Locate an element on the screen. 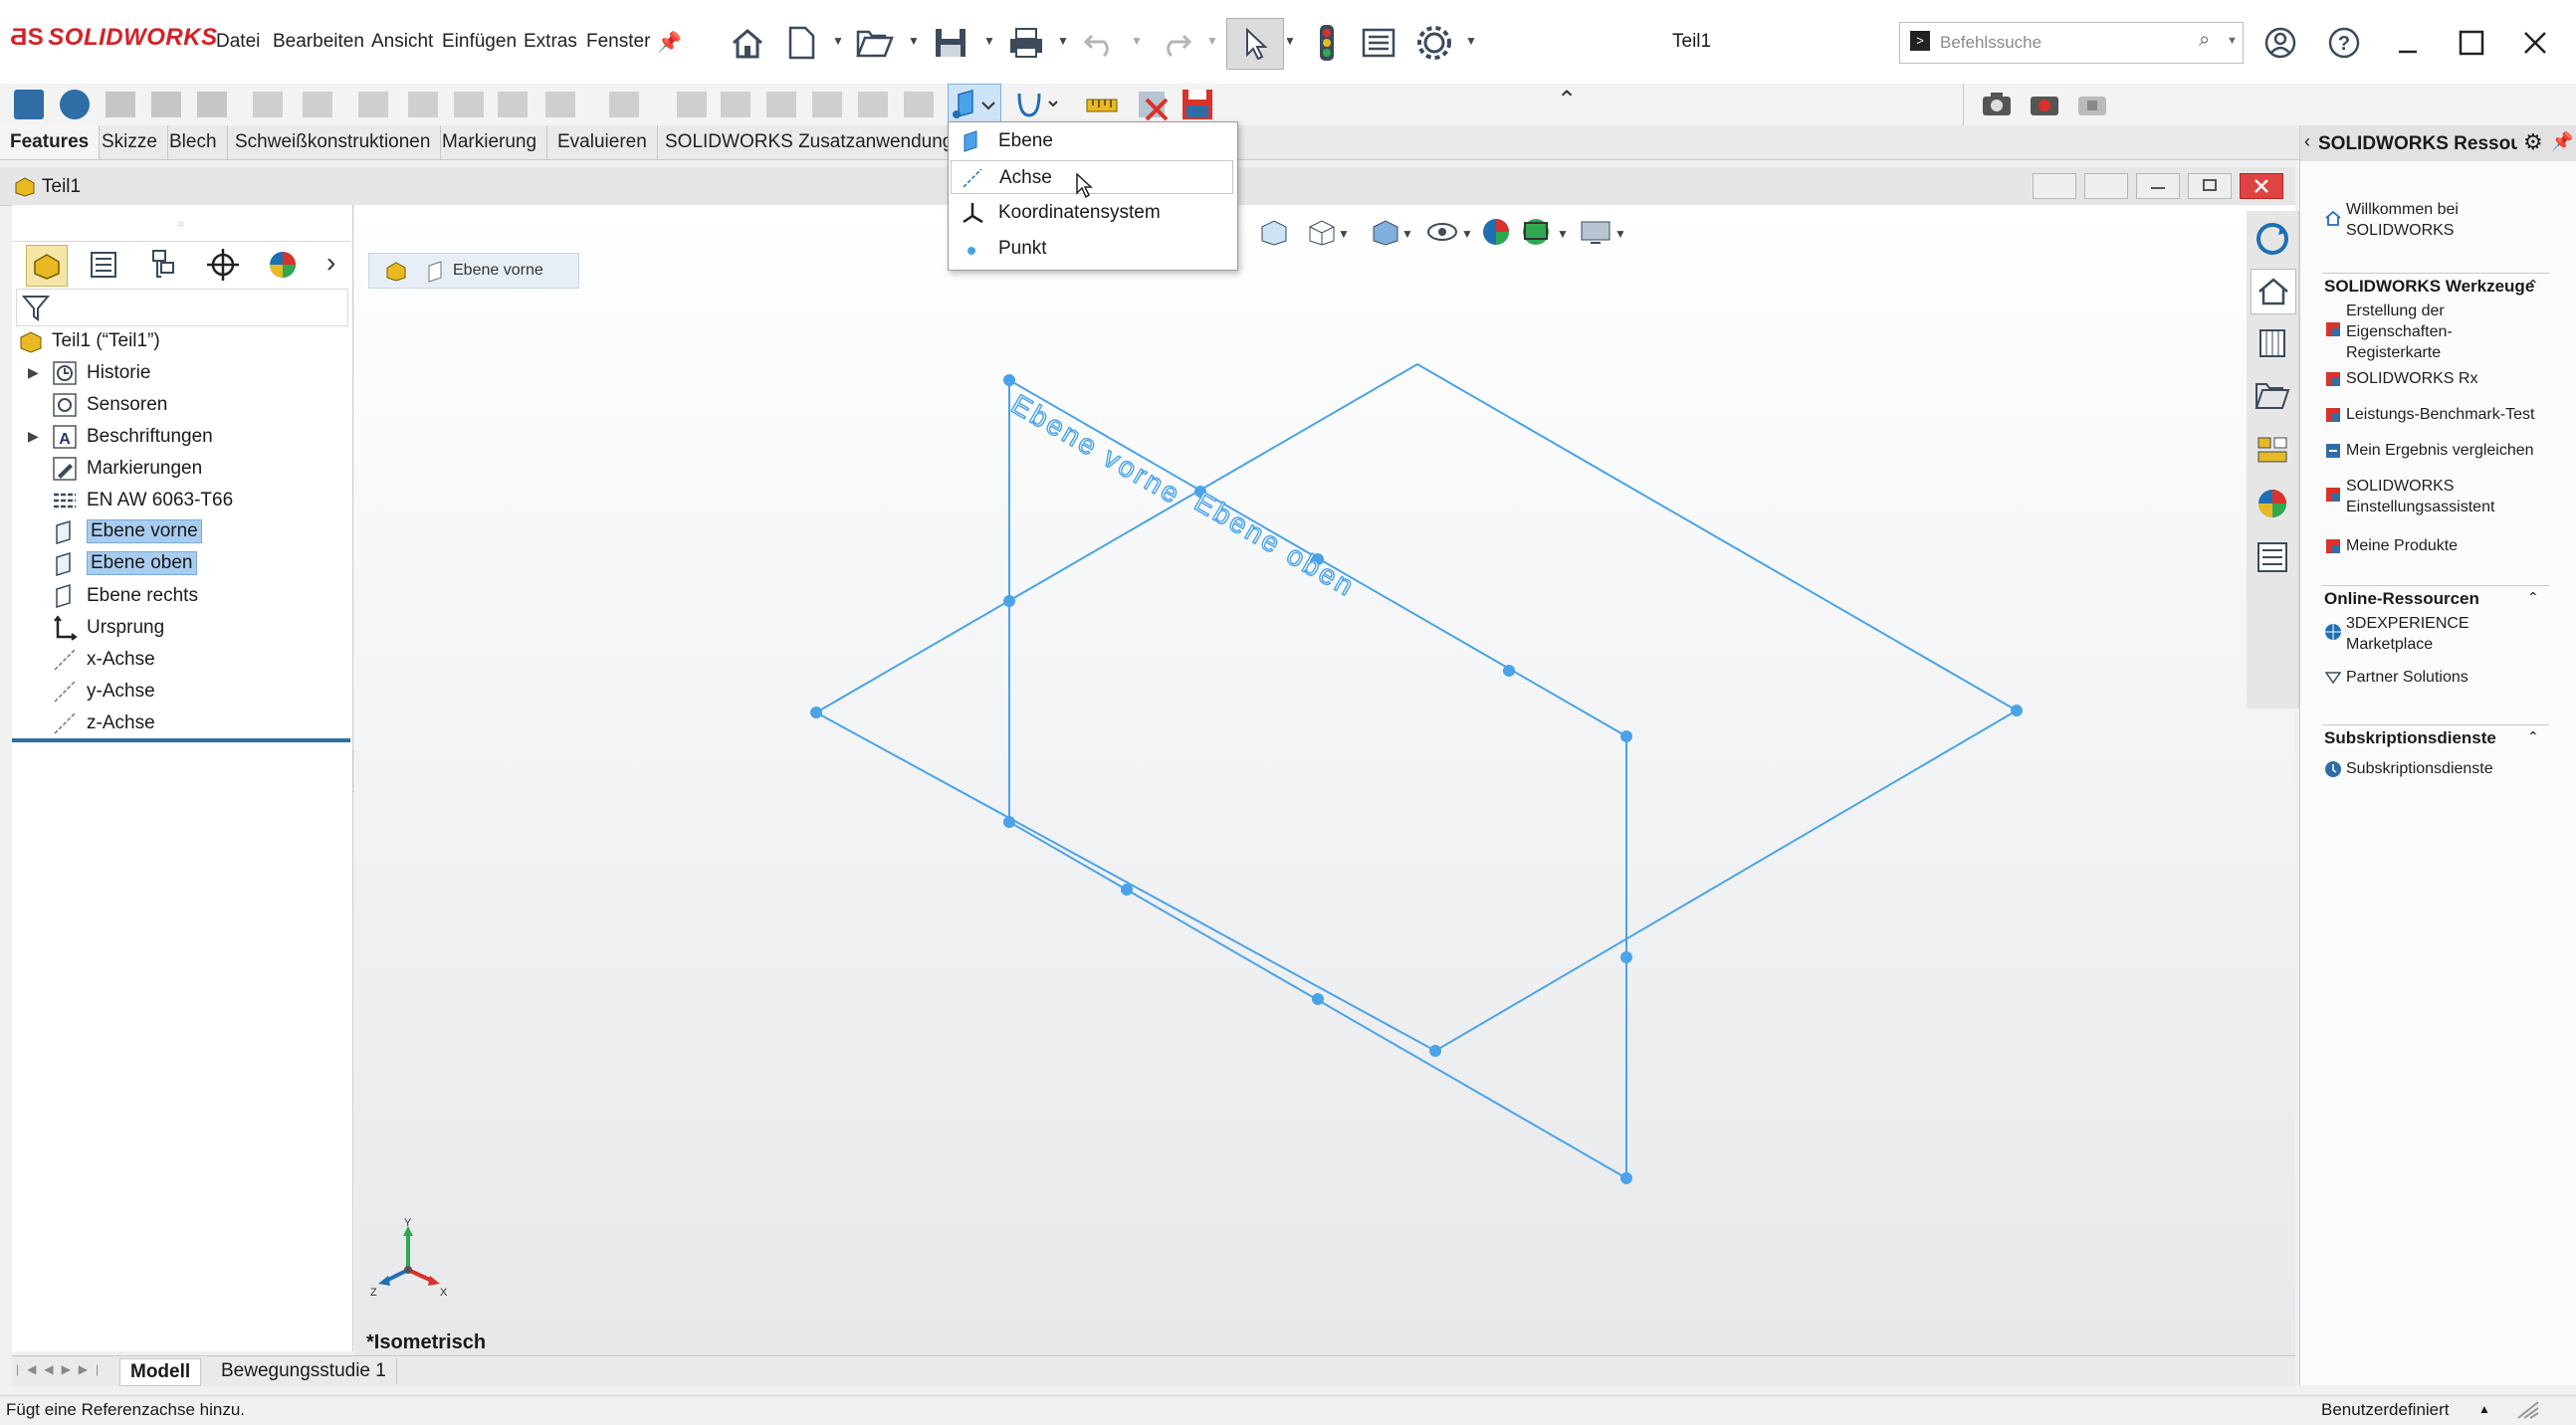 The height and width of the screenshot is (1425, 2576). section-header-subscription: Subskriptionsdienste is located at coordinates (2410, 738).